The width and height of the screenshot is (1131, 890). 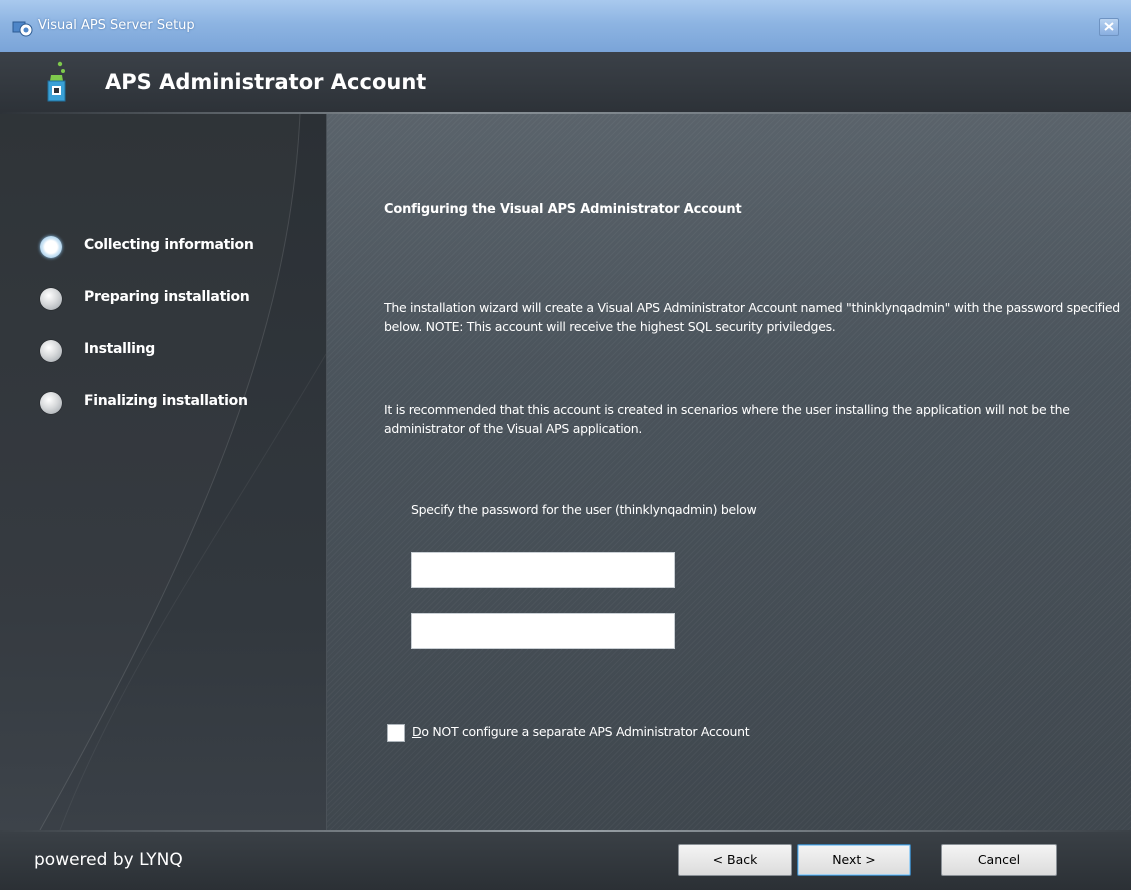 What do you see at coordinates (565, 861) in the screenshot?
I see `wizard-footer: powered by LYNQ < Back Next > Cancel` at bounding box center [565, 861].